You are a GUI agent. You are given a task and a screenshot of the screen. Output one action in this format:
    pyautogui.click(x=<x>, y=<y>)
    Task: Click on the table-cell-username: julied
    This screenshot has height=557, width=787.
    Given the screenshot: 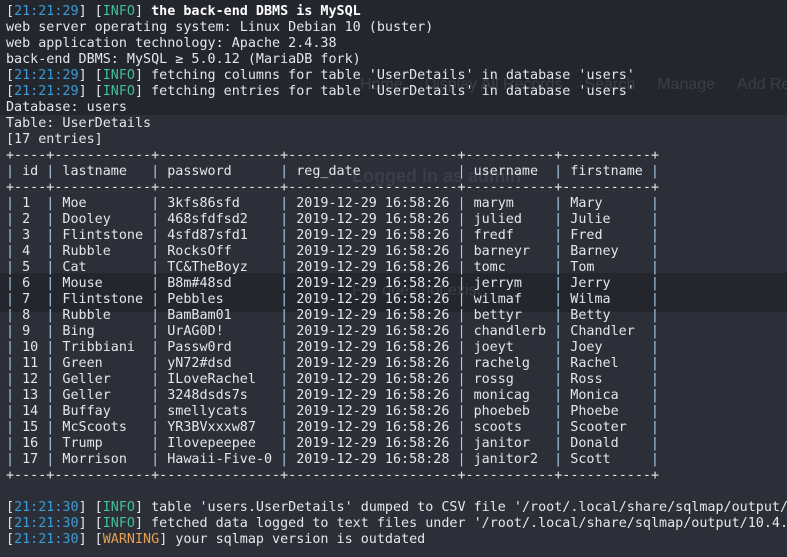 What is the action you would take?
    pyautogui.click(x=497, y=219)
    